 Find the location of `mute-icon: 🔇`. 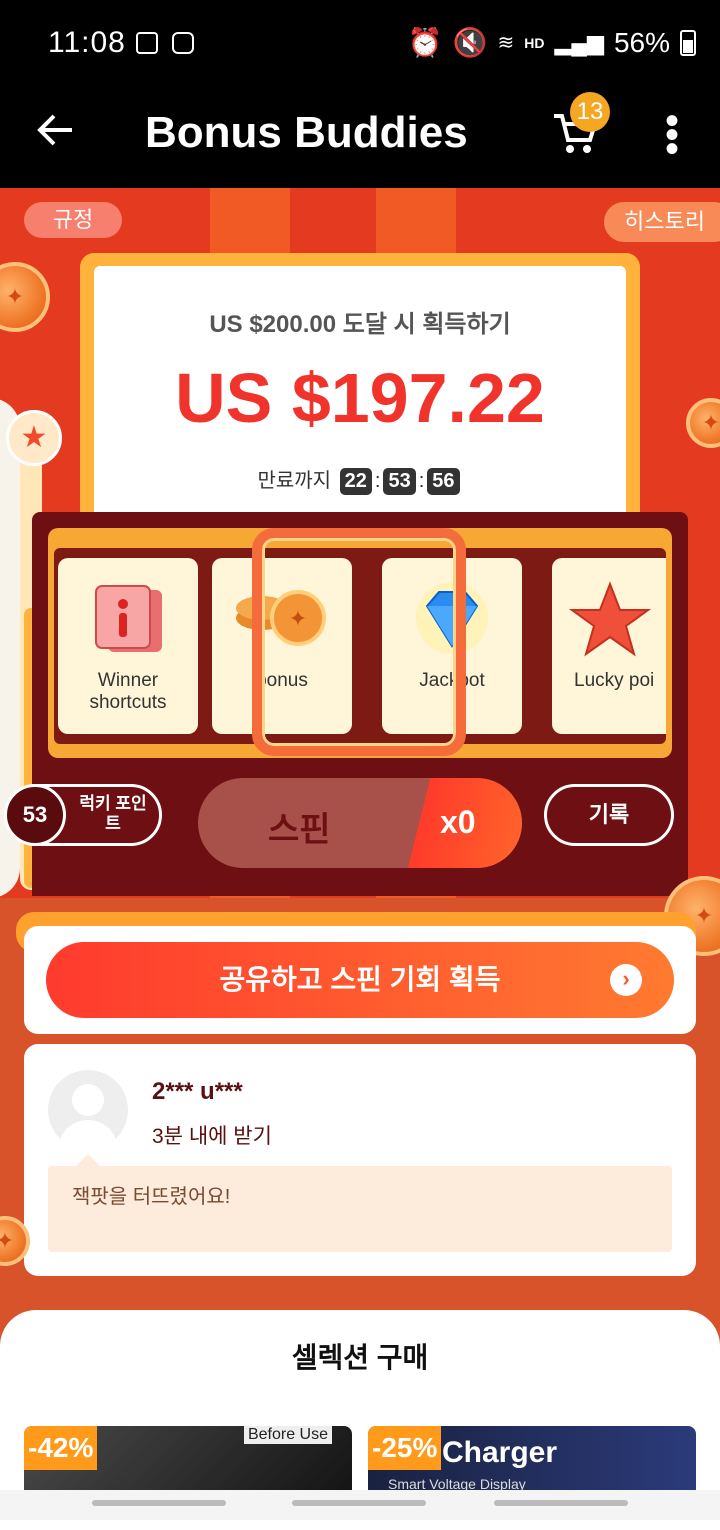

mute-icon: 🔇 is located at coordinates (470, 42).